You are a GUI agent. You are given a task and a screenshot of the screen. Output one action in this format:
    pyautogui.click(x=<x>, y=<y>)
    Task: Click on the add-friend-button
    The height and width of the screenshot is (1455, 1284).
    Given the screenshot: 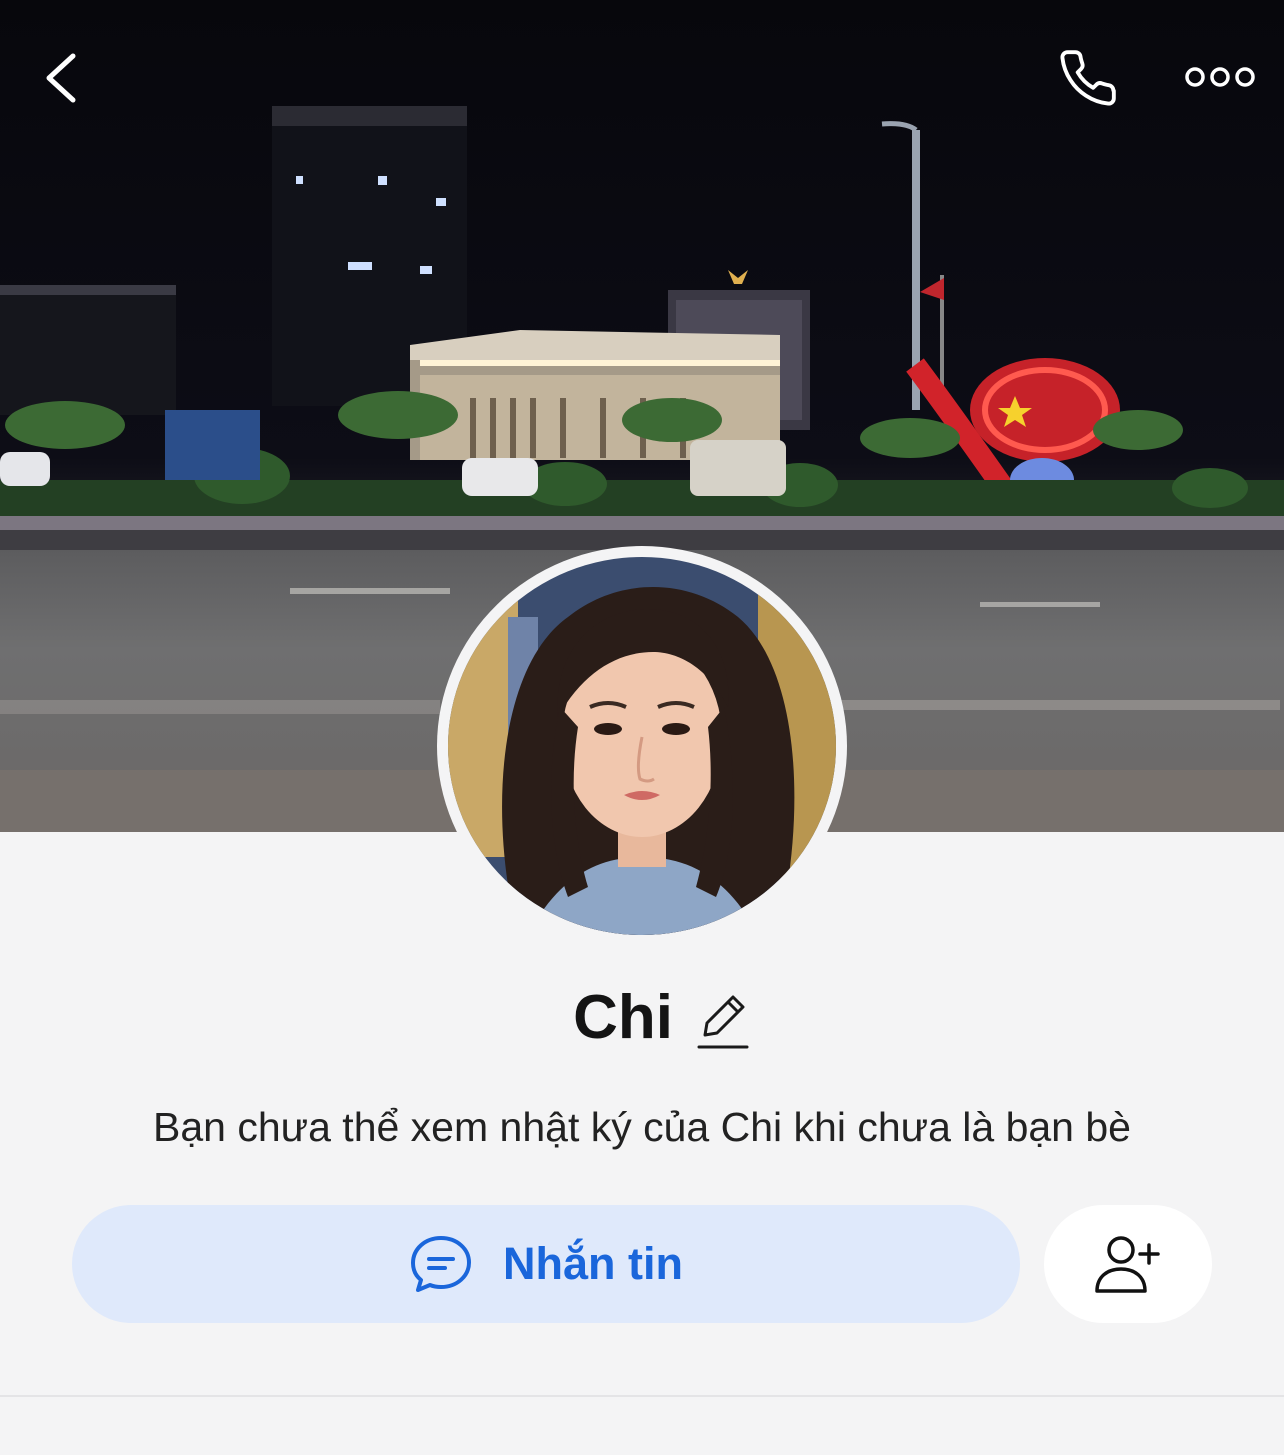 What is the action you would take?
    pyautogui.click(x=1128, y=1264)
    